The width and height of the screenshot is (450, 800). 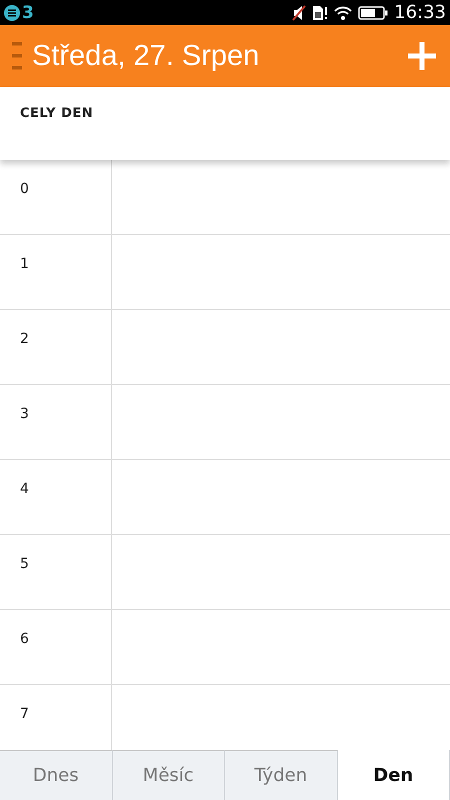 I want to click on hour-label: 7, so click(x=24, y=714).